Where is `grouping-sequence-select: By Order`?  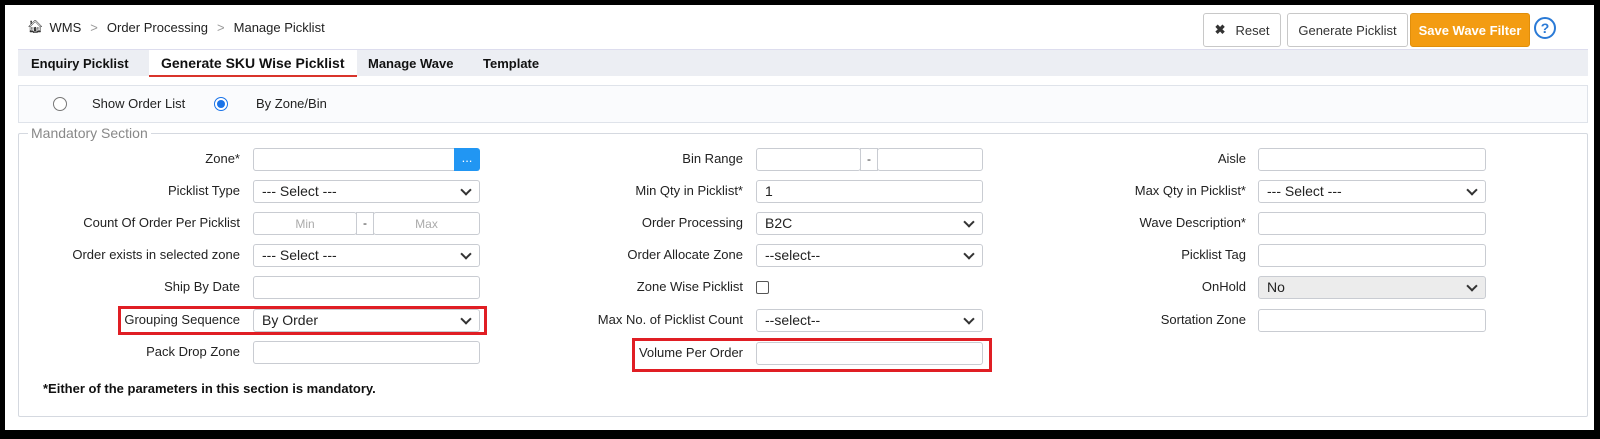
grouping-sequence-select: By Order is located at coordinates (366, 320).